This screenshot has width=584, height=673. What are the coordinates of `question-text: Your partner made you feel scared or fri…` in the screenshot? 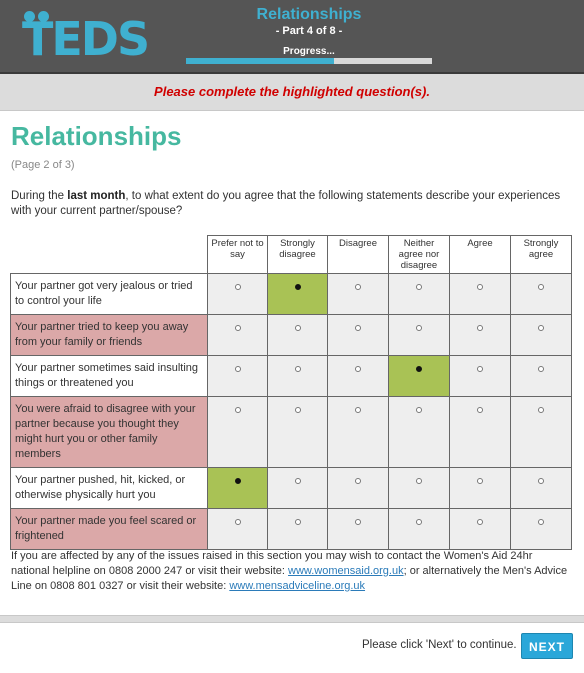 It's located at (109, 529).